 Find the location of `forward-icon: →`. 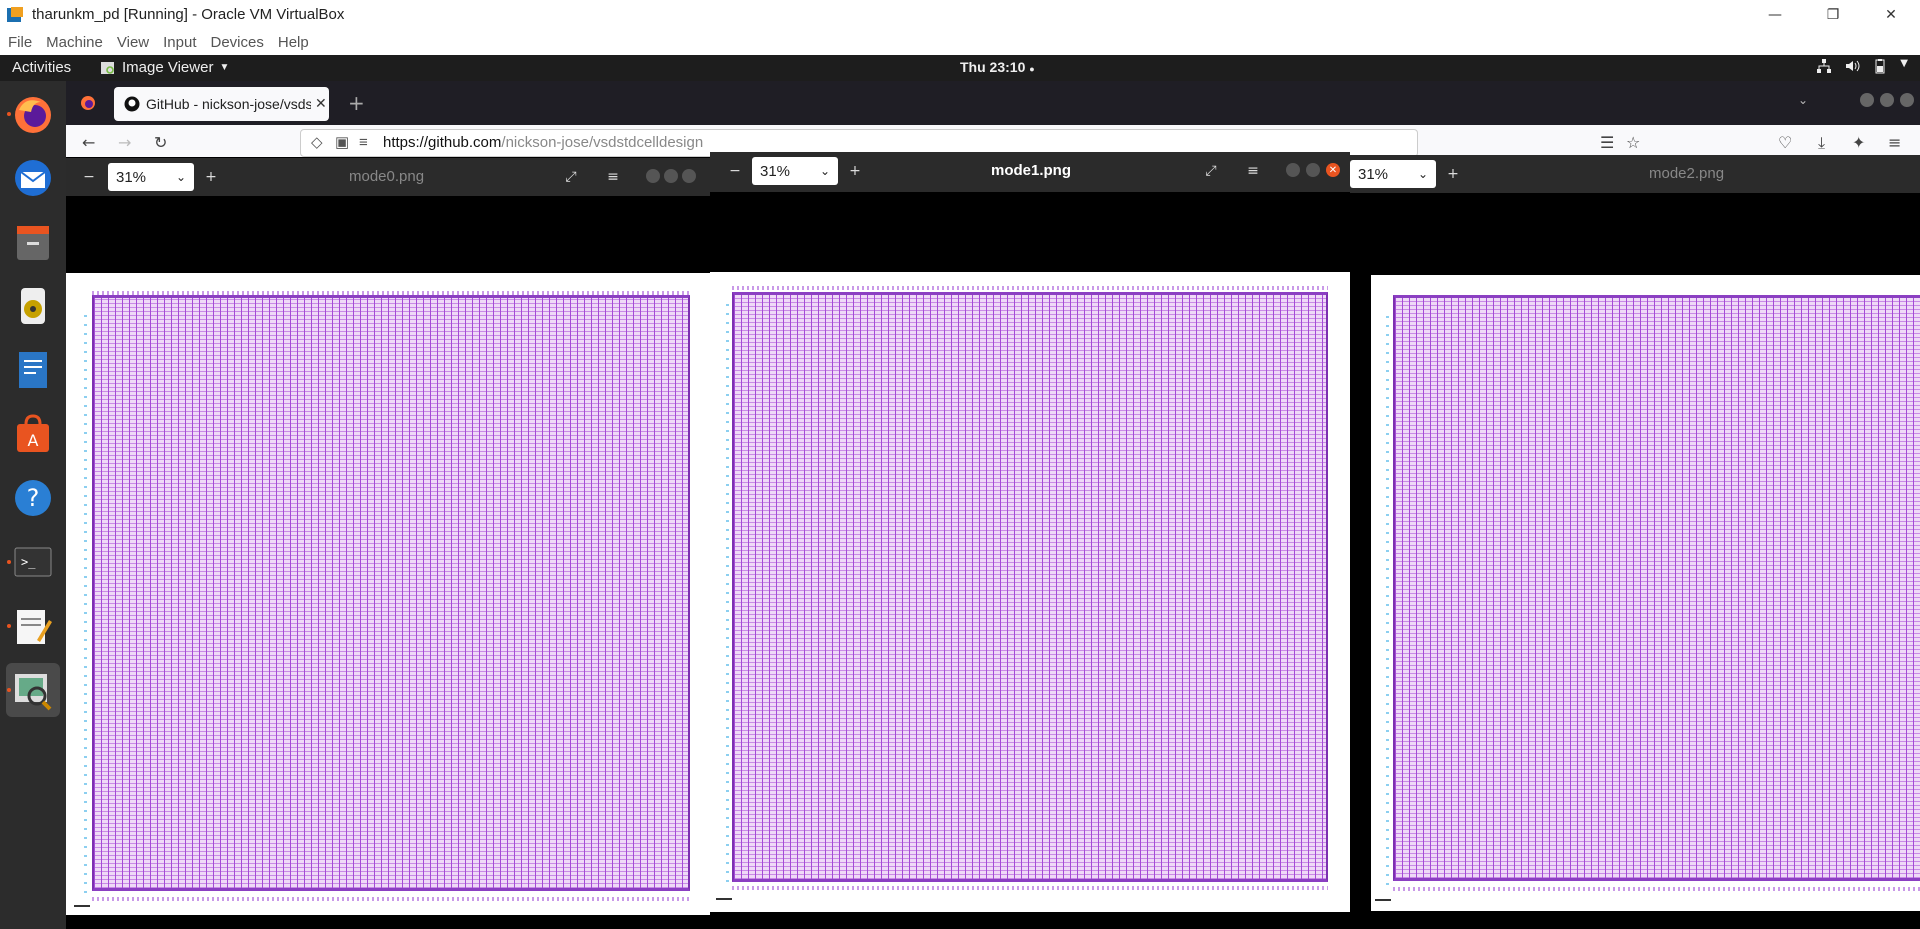

forward-icon: → is located at coordinates (124, 142).